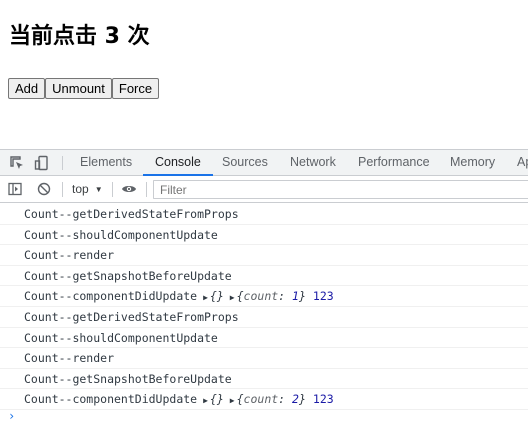  I want to click on filter-input, so click(340, 189).